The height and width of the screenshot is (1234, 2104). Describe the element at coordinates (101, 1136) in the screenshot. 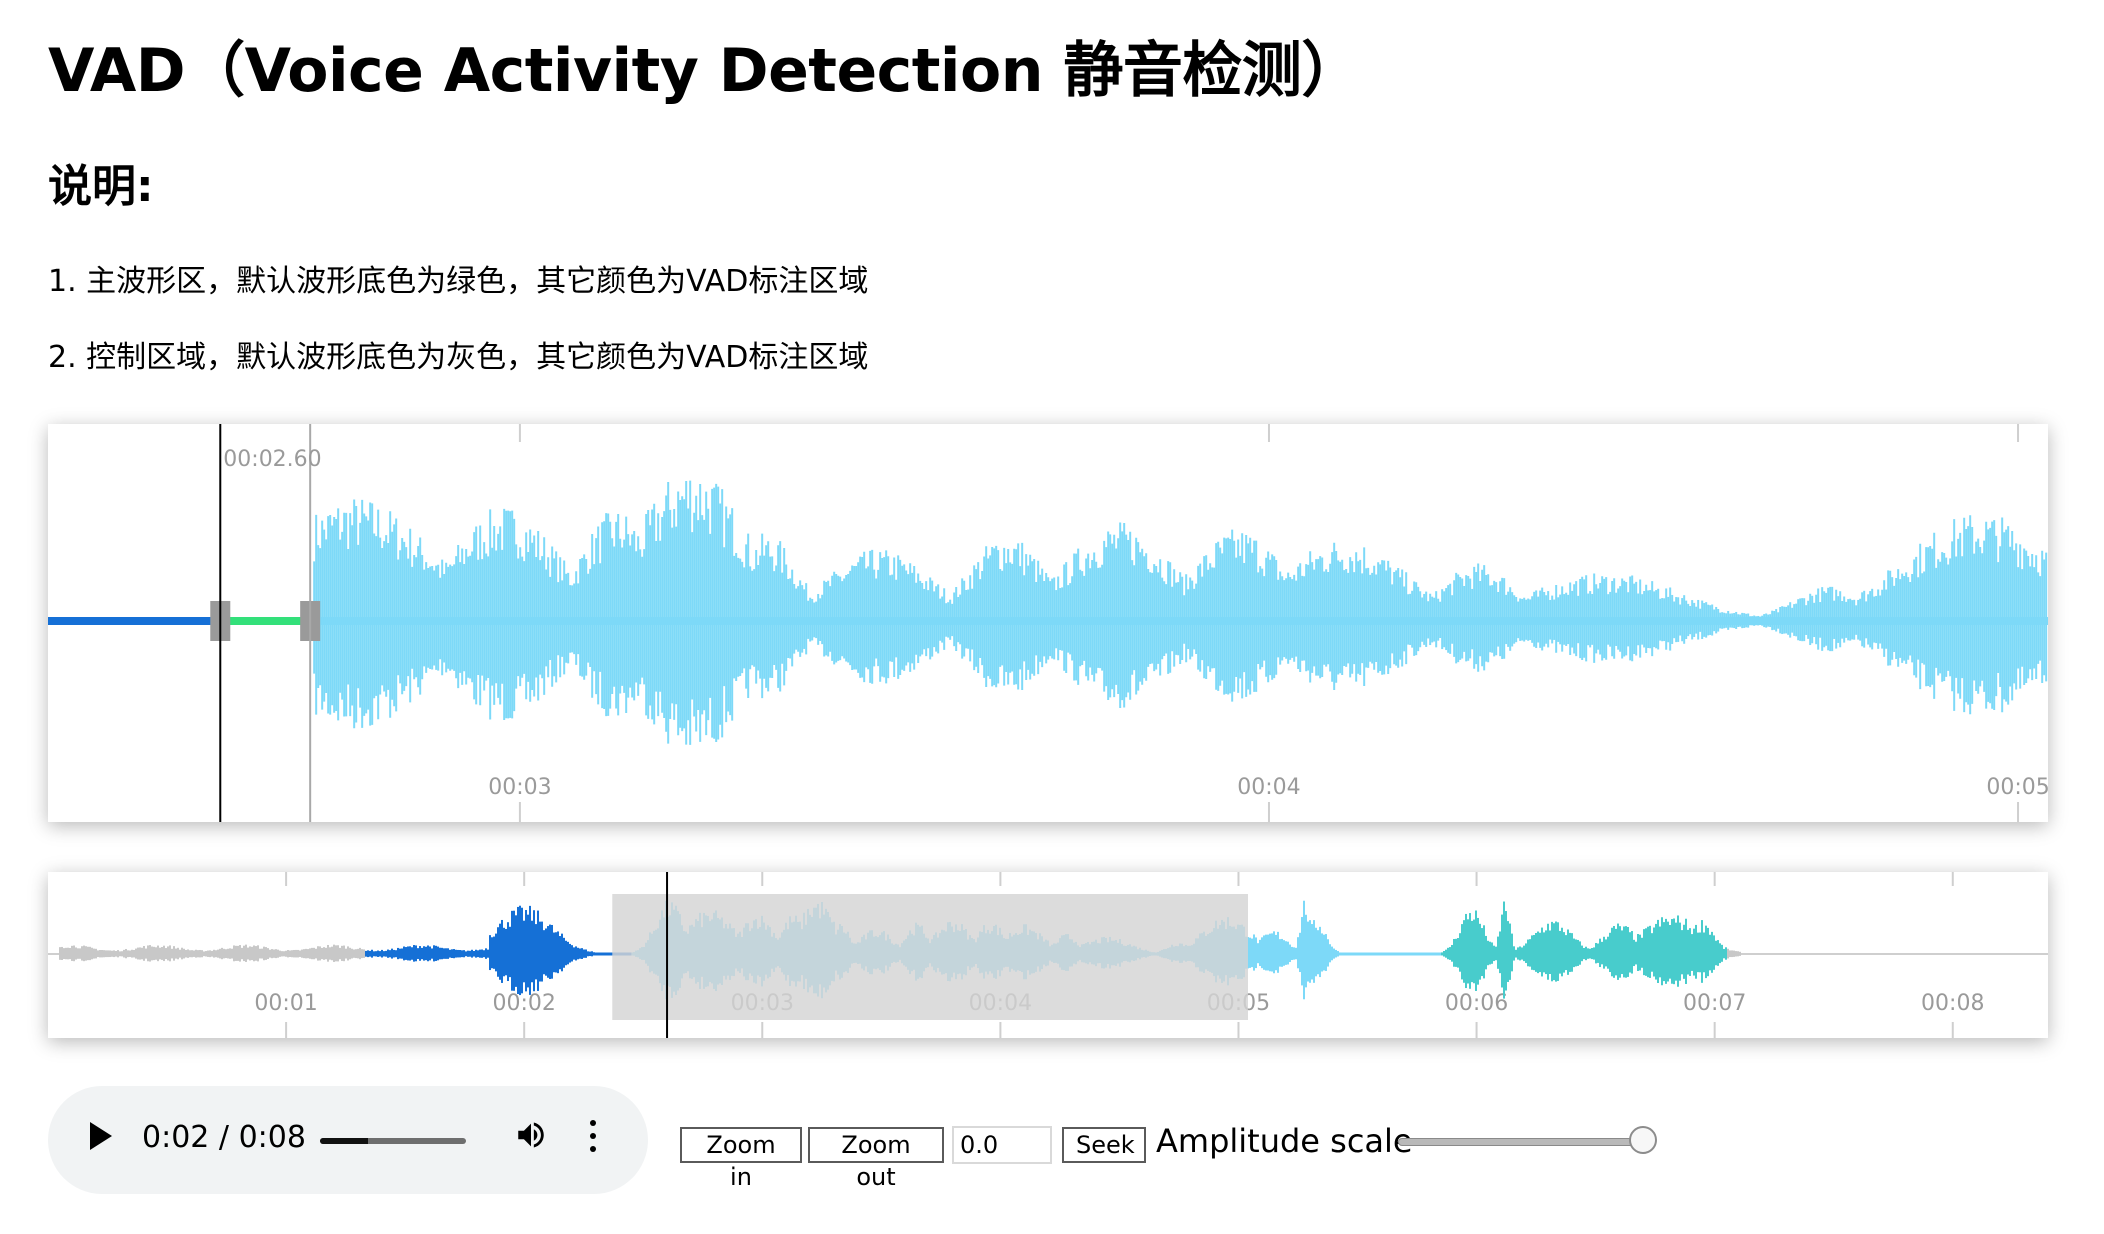

I see `play-icon` at that location.